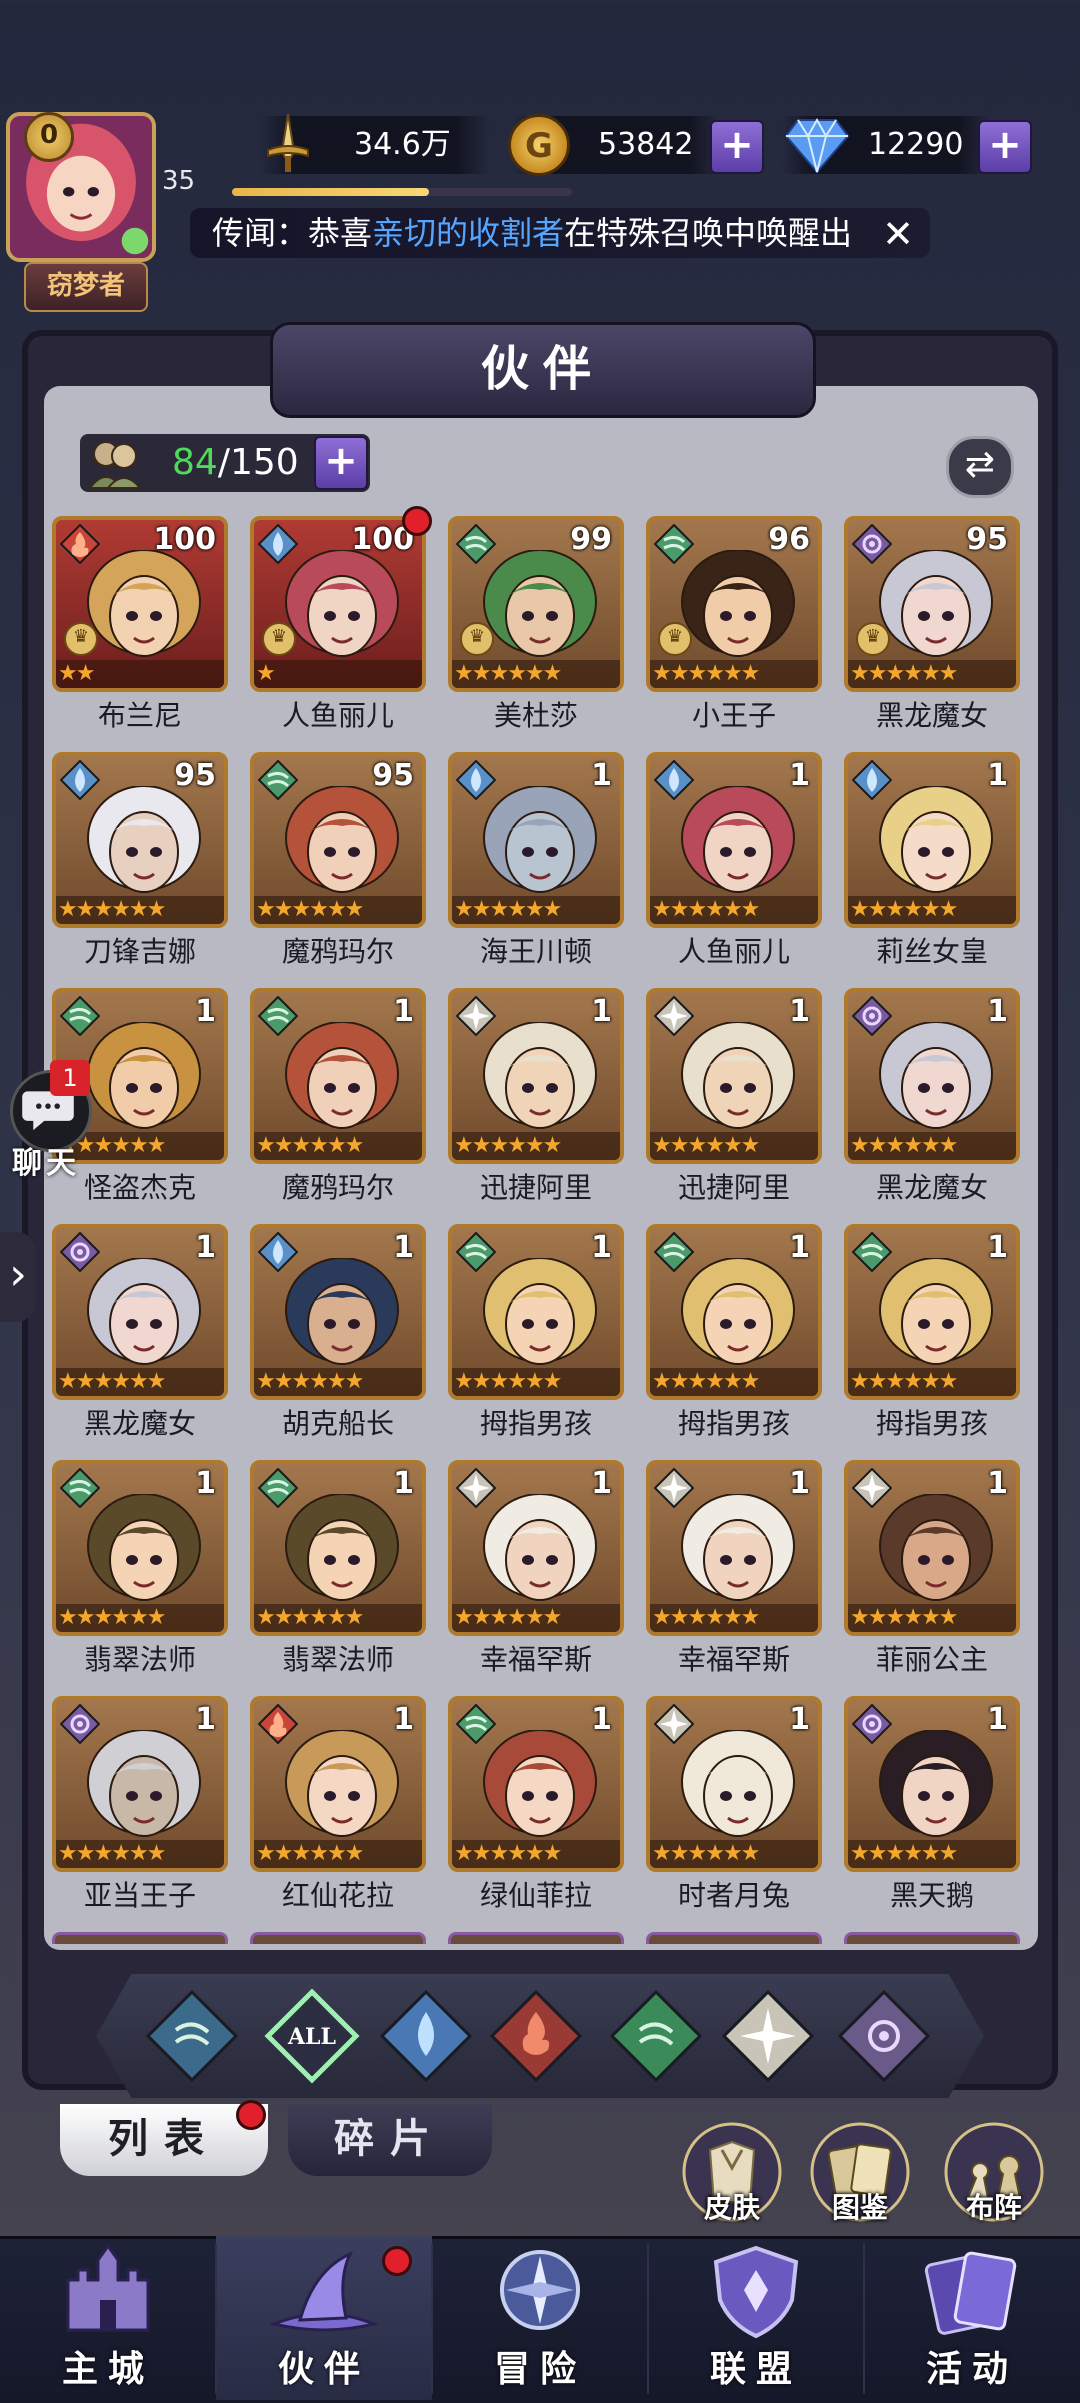 The height and width of the screenshot is (2403, 1080). Describe the element at coordinates (341, 463) in the screenshot. I see `expand-capacity-button: +` at that location.